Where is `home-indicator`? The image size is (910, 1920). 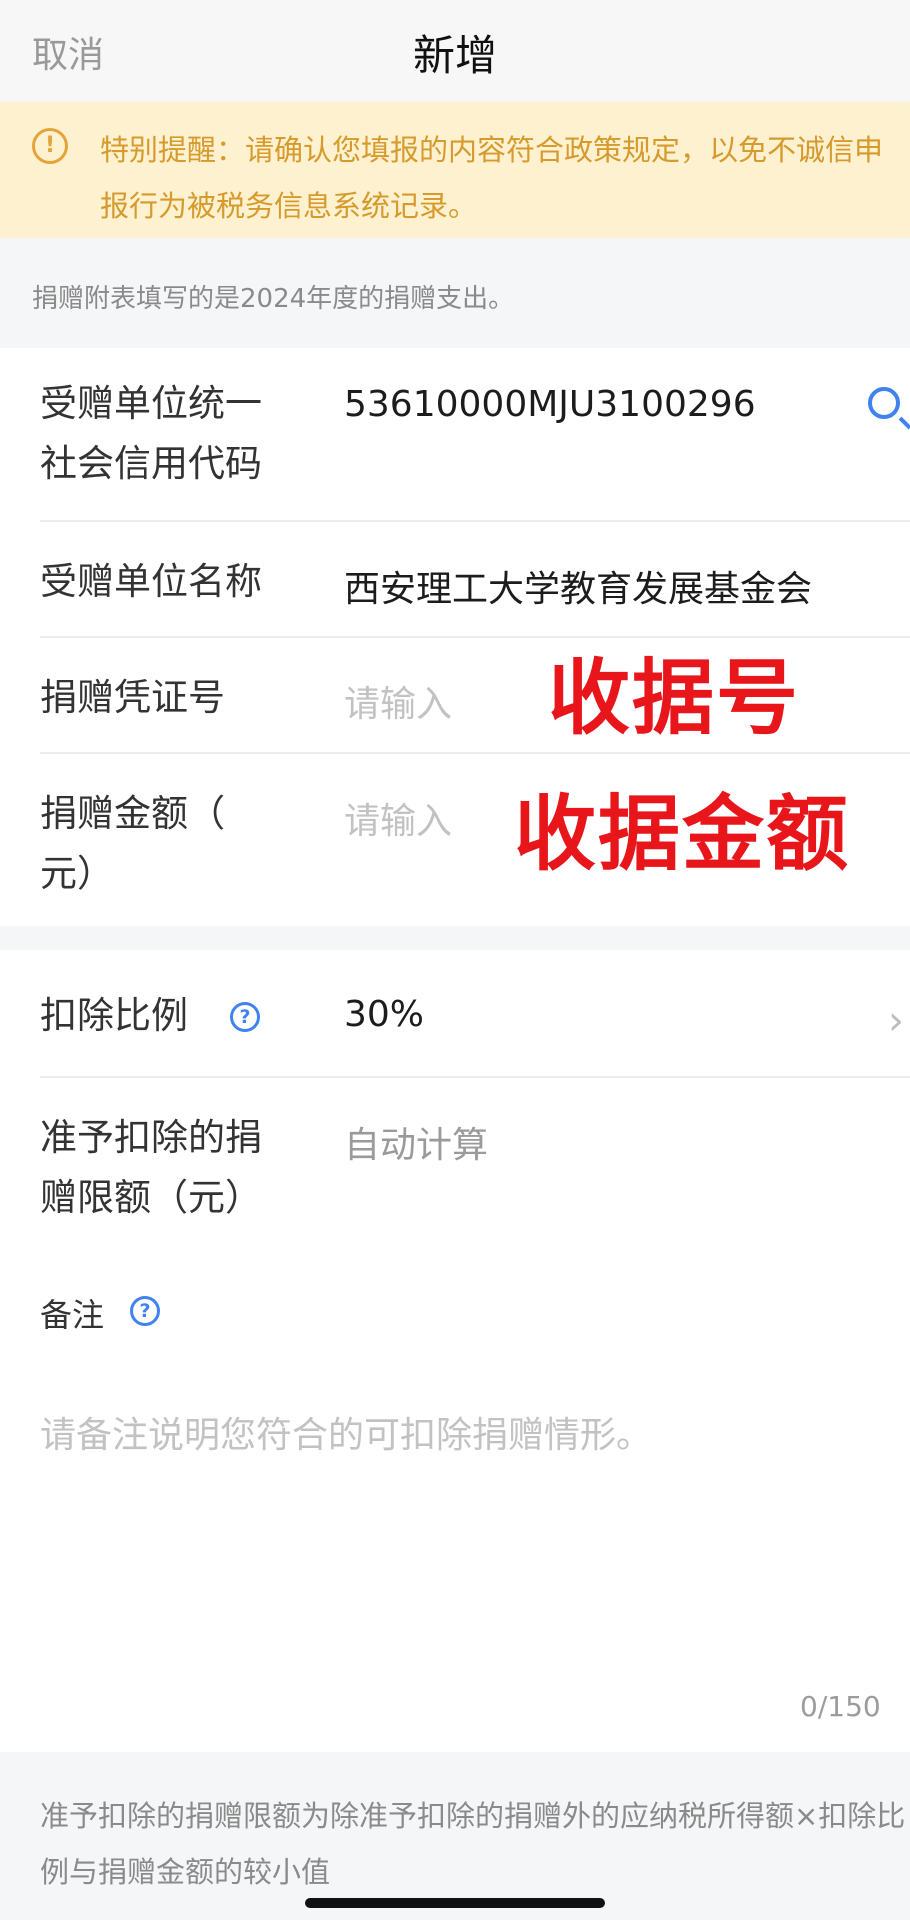
home-indicator is located at coordinates (455, 1903).